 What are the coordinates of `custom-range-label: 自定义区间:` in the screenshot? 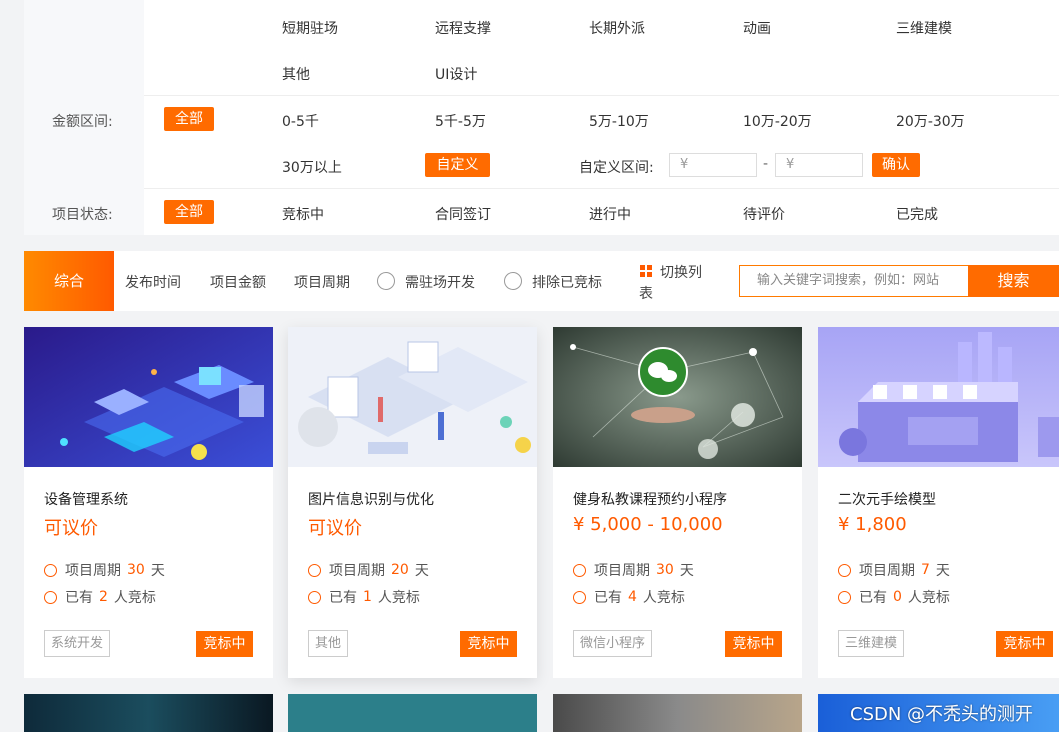 It's located at (616, 168).